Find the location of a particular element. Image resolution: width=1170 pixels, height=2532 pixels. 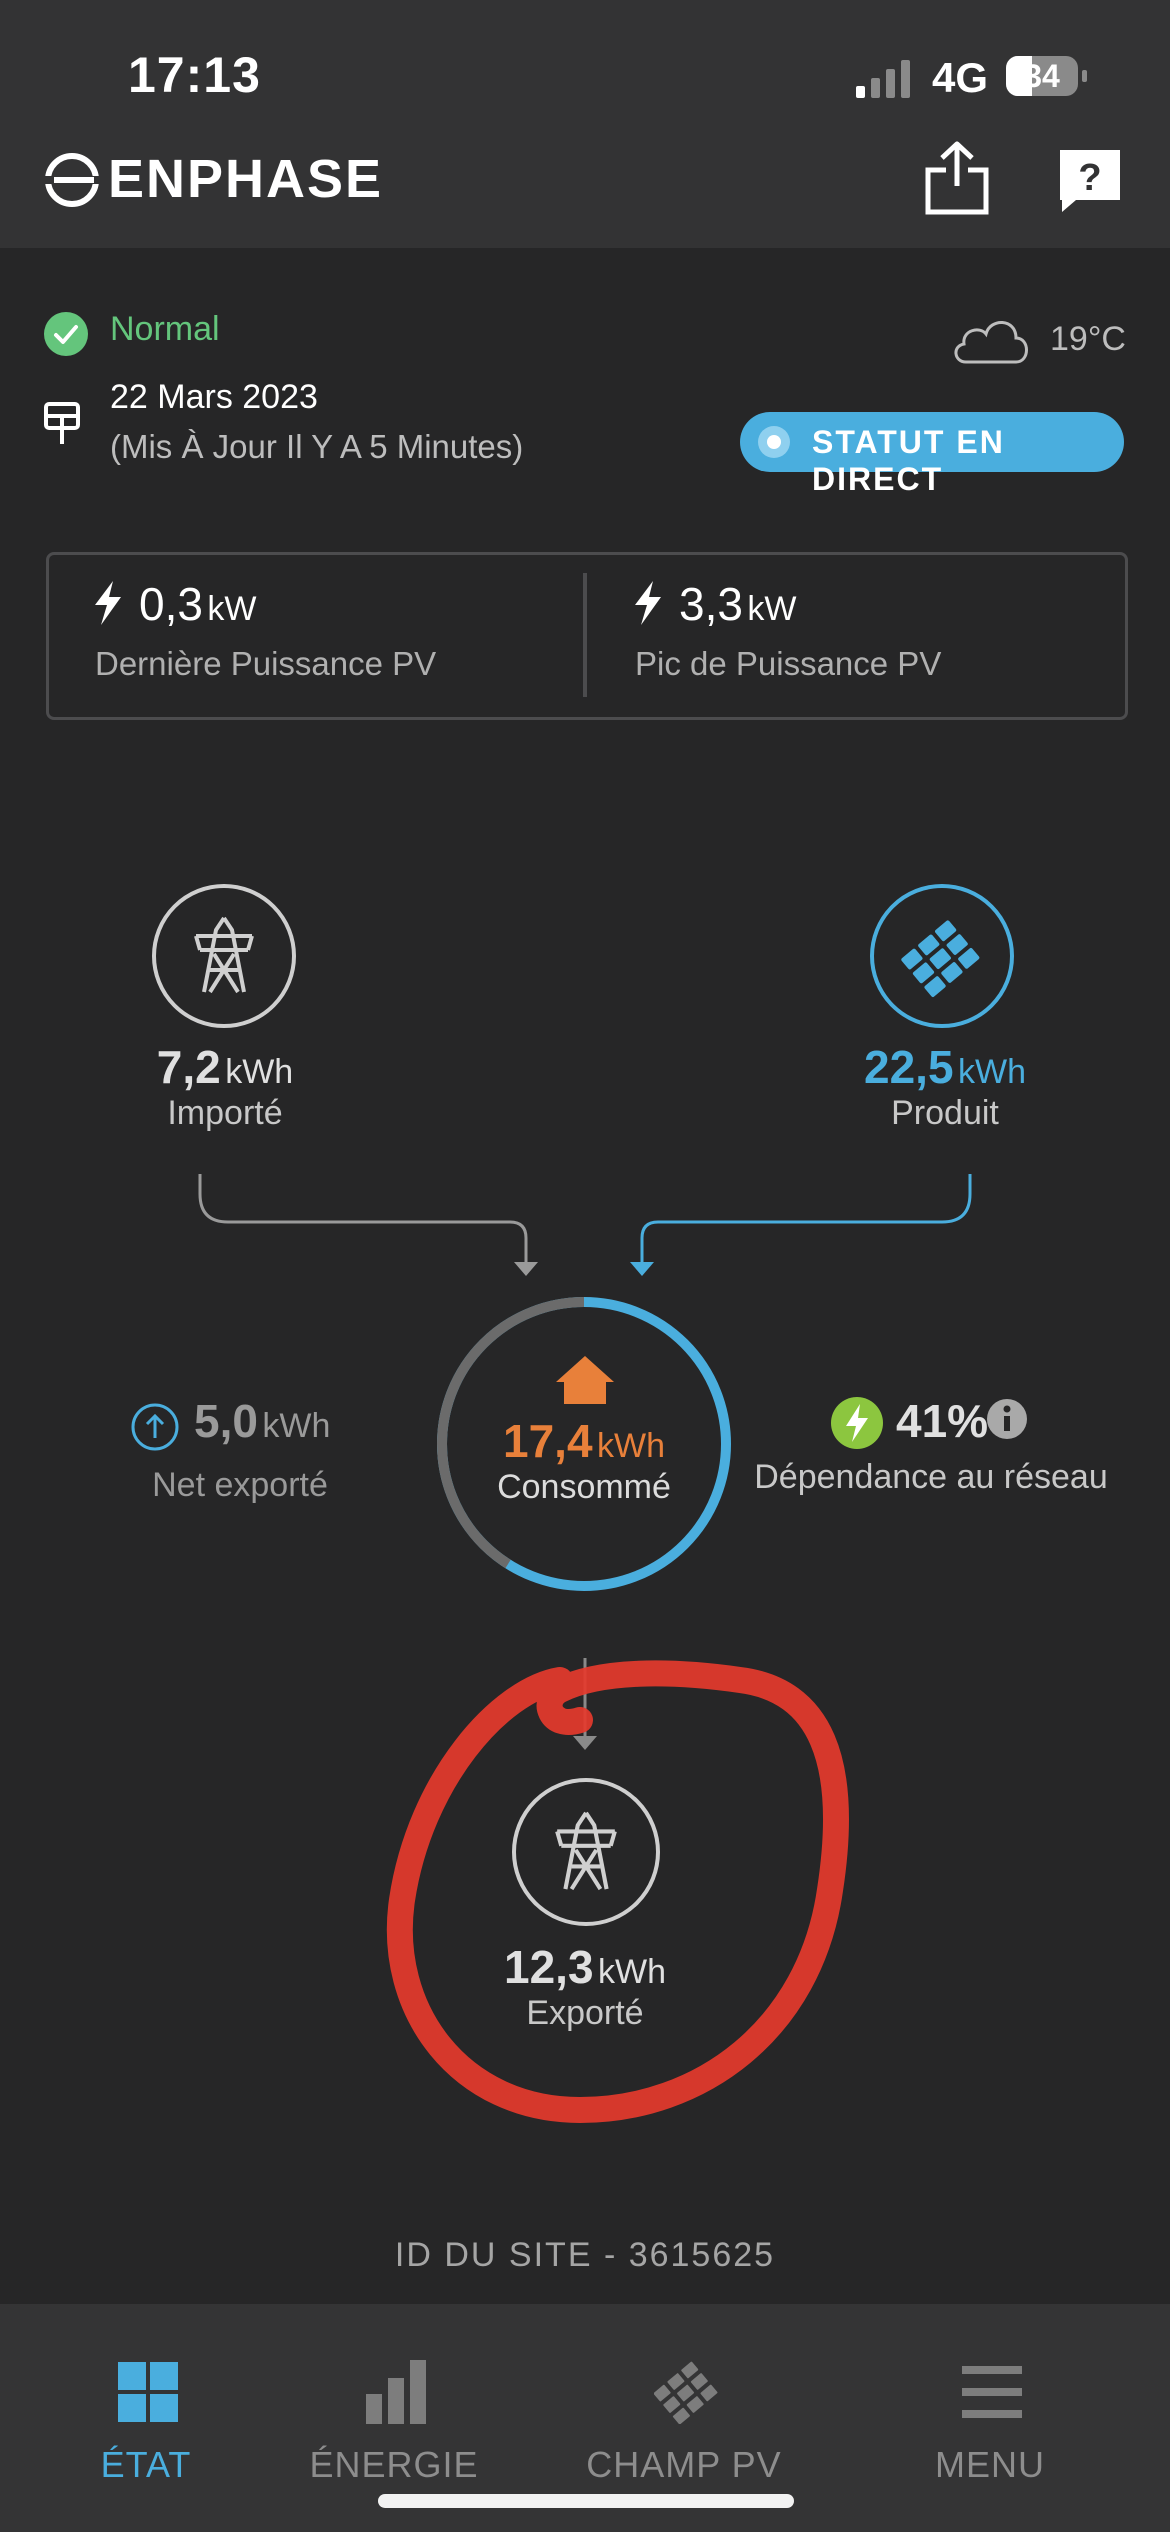

live-status-label: STATUT EN DIRECT is located at coordinates (908, 460).